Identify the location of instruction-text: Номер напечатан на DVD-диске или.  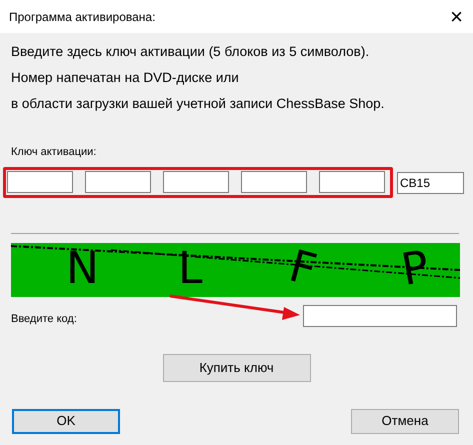
(125, 78).